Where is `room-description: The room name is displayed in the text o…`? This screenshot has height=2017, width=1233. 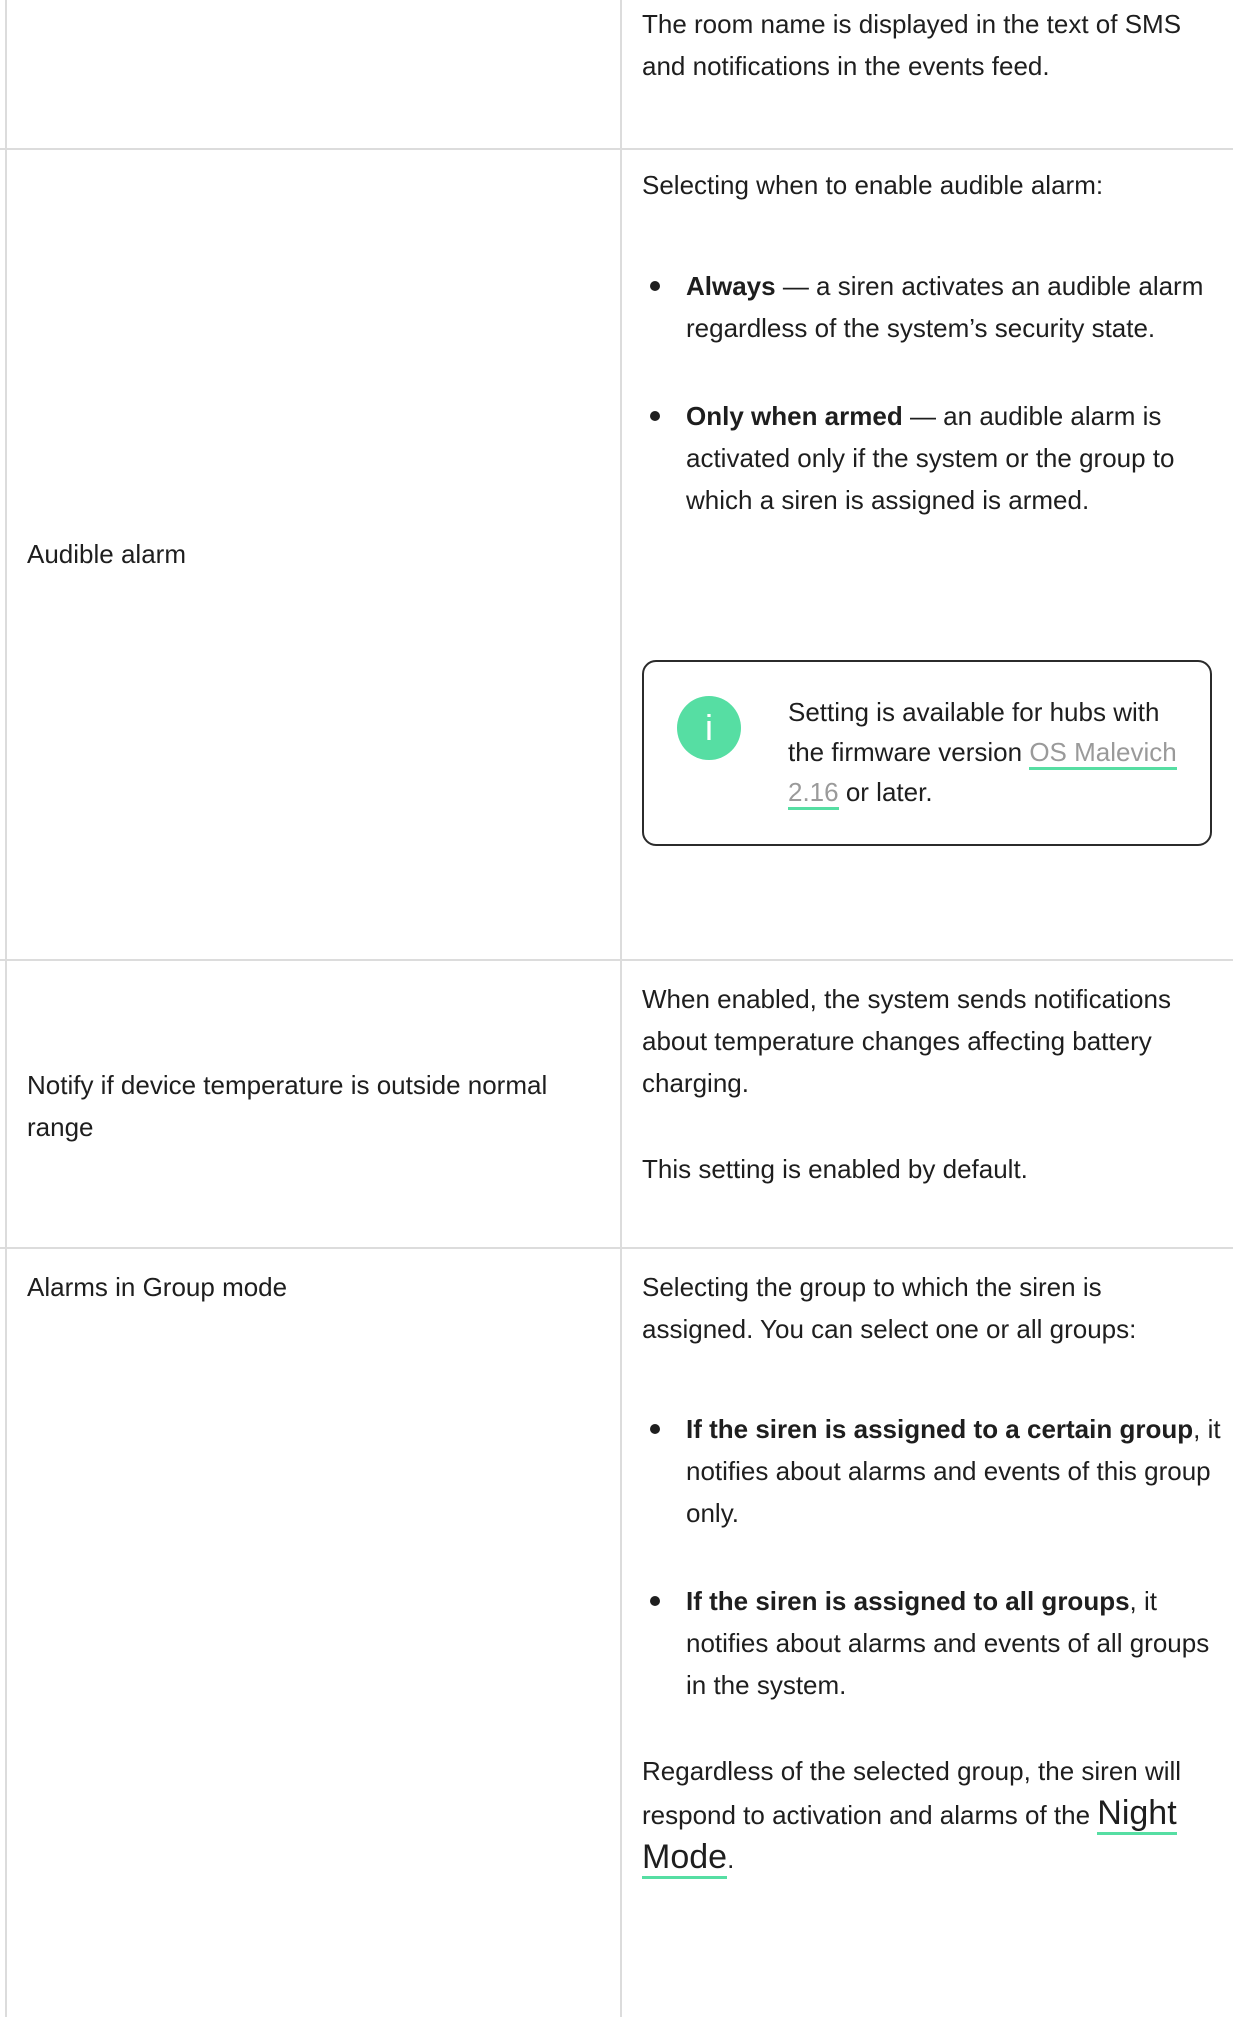
room-description: The room name is displayed in the text o… is located at coordinates (912, 45).